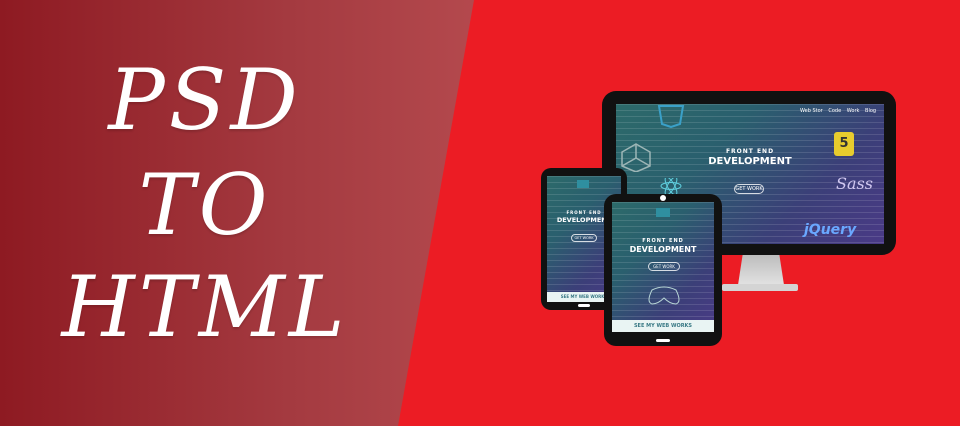  What do you see at coordinates (663, 241) in the screenshot?
I see `tablet-front-subheadline: FRONT END` at bounding box center [663, 241].